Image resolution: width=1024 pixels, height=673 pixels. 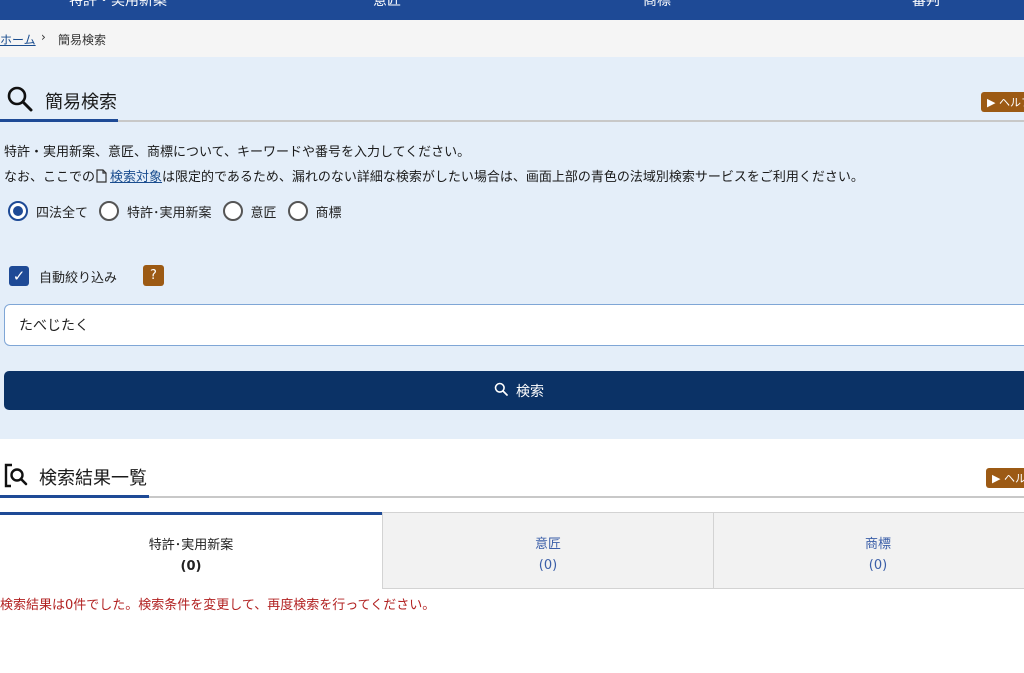 I want to click on top-navigation: 特許・実用新案 意匠 商標 審判, so click(x=512, y=10).